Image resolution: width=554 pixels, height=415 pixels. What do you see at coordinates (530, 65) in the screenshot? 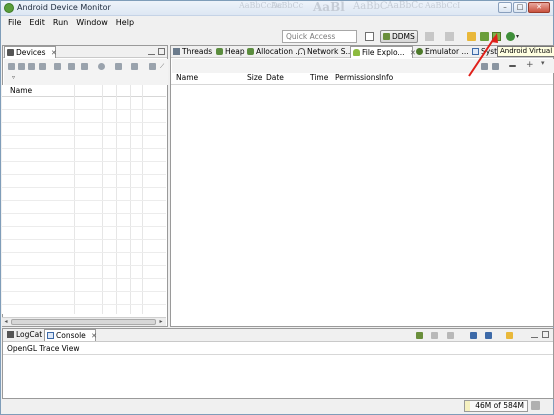
I see `new-folder-icon: +` at bounding box center [530, 65].